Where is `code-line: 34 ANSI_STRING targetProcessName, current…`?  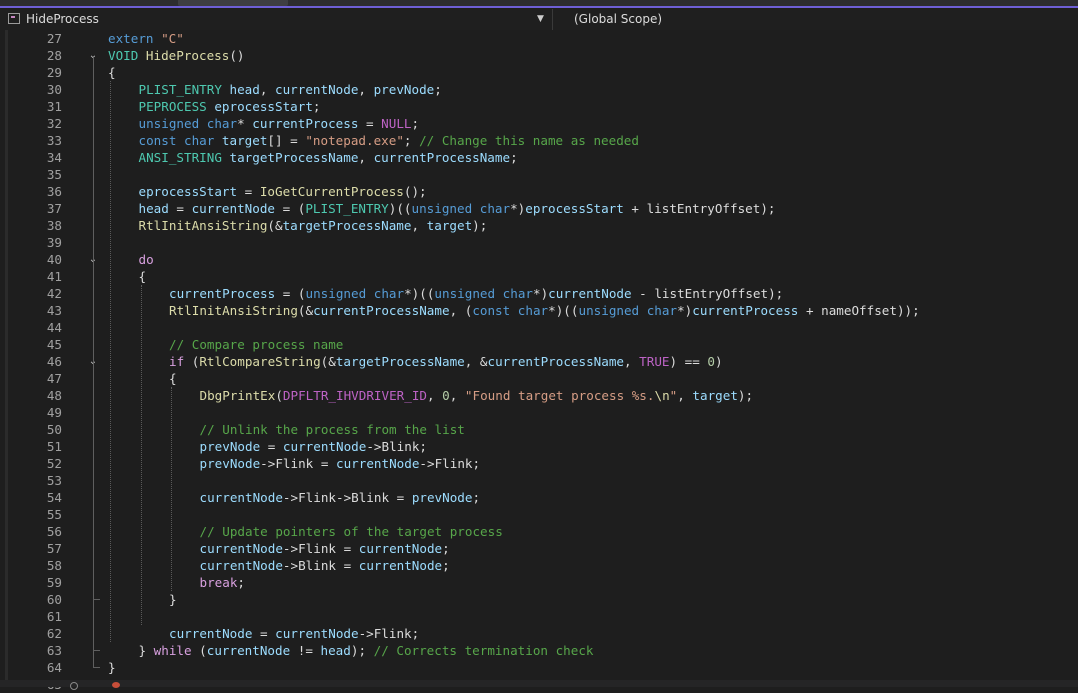 code-line: 34 ANSI_STRING targetProcessName, current… is located at coordinates (539, 157).